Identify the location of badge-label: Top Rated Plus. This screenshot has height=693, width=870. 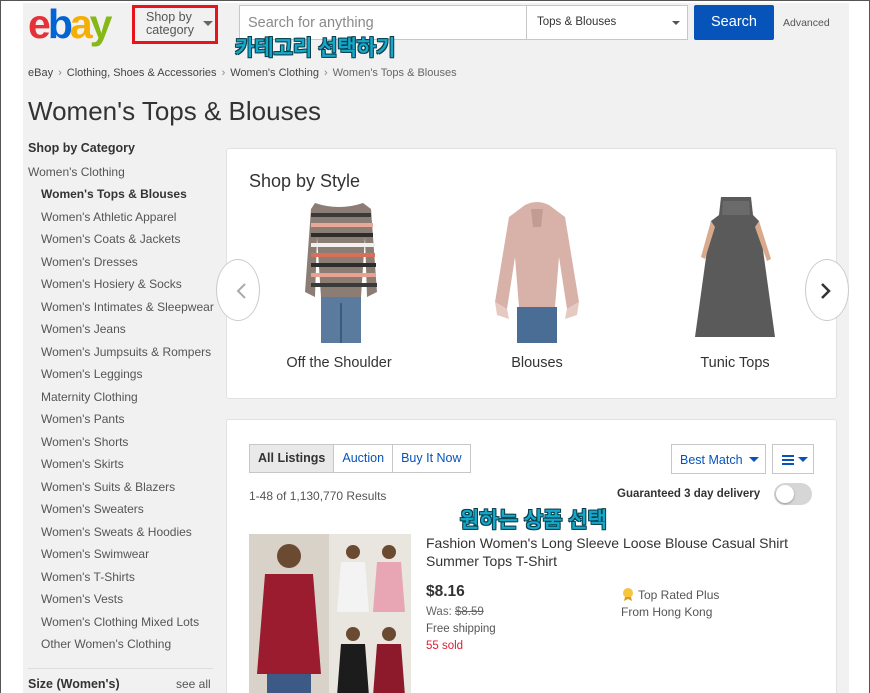
(679, 595).